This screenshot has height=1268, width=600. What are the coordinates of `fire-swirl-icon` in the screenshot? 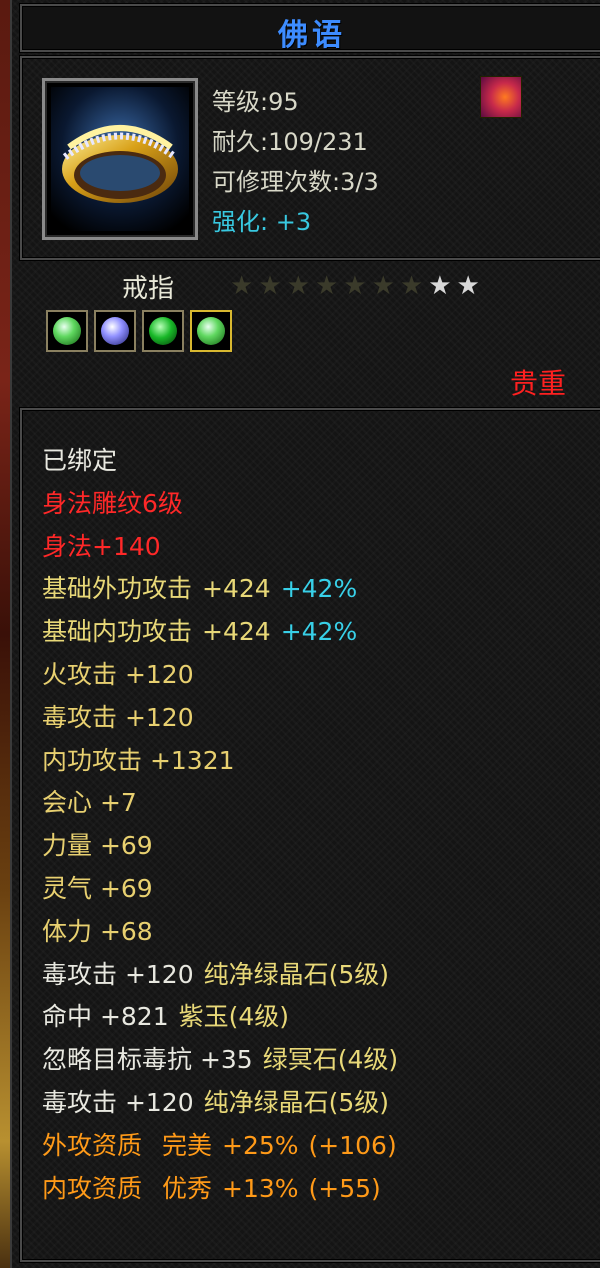 It's located at (501, 97).